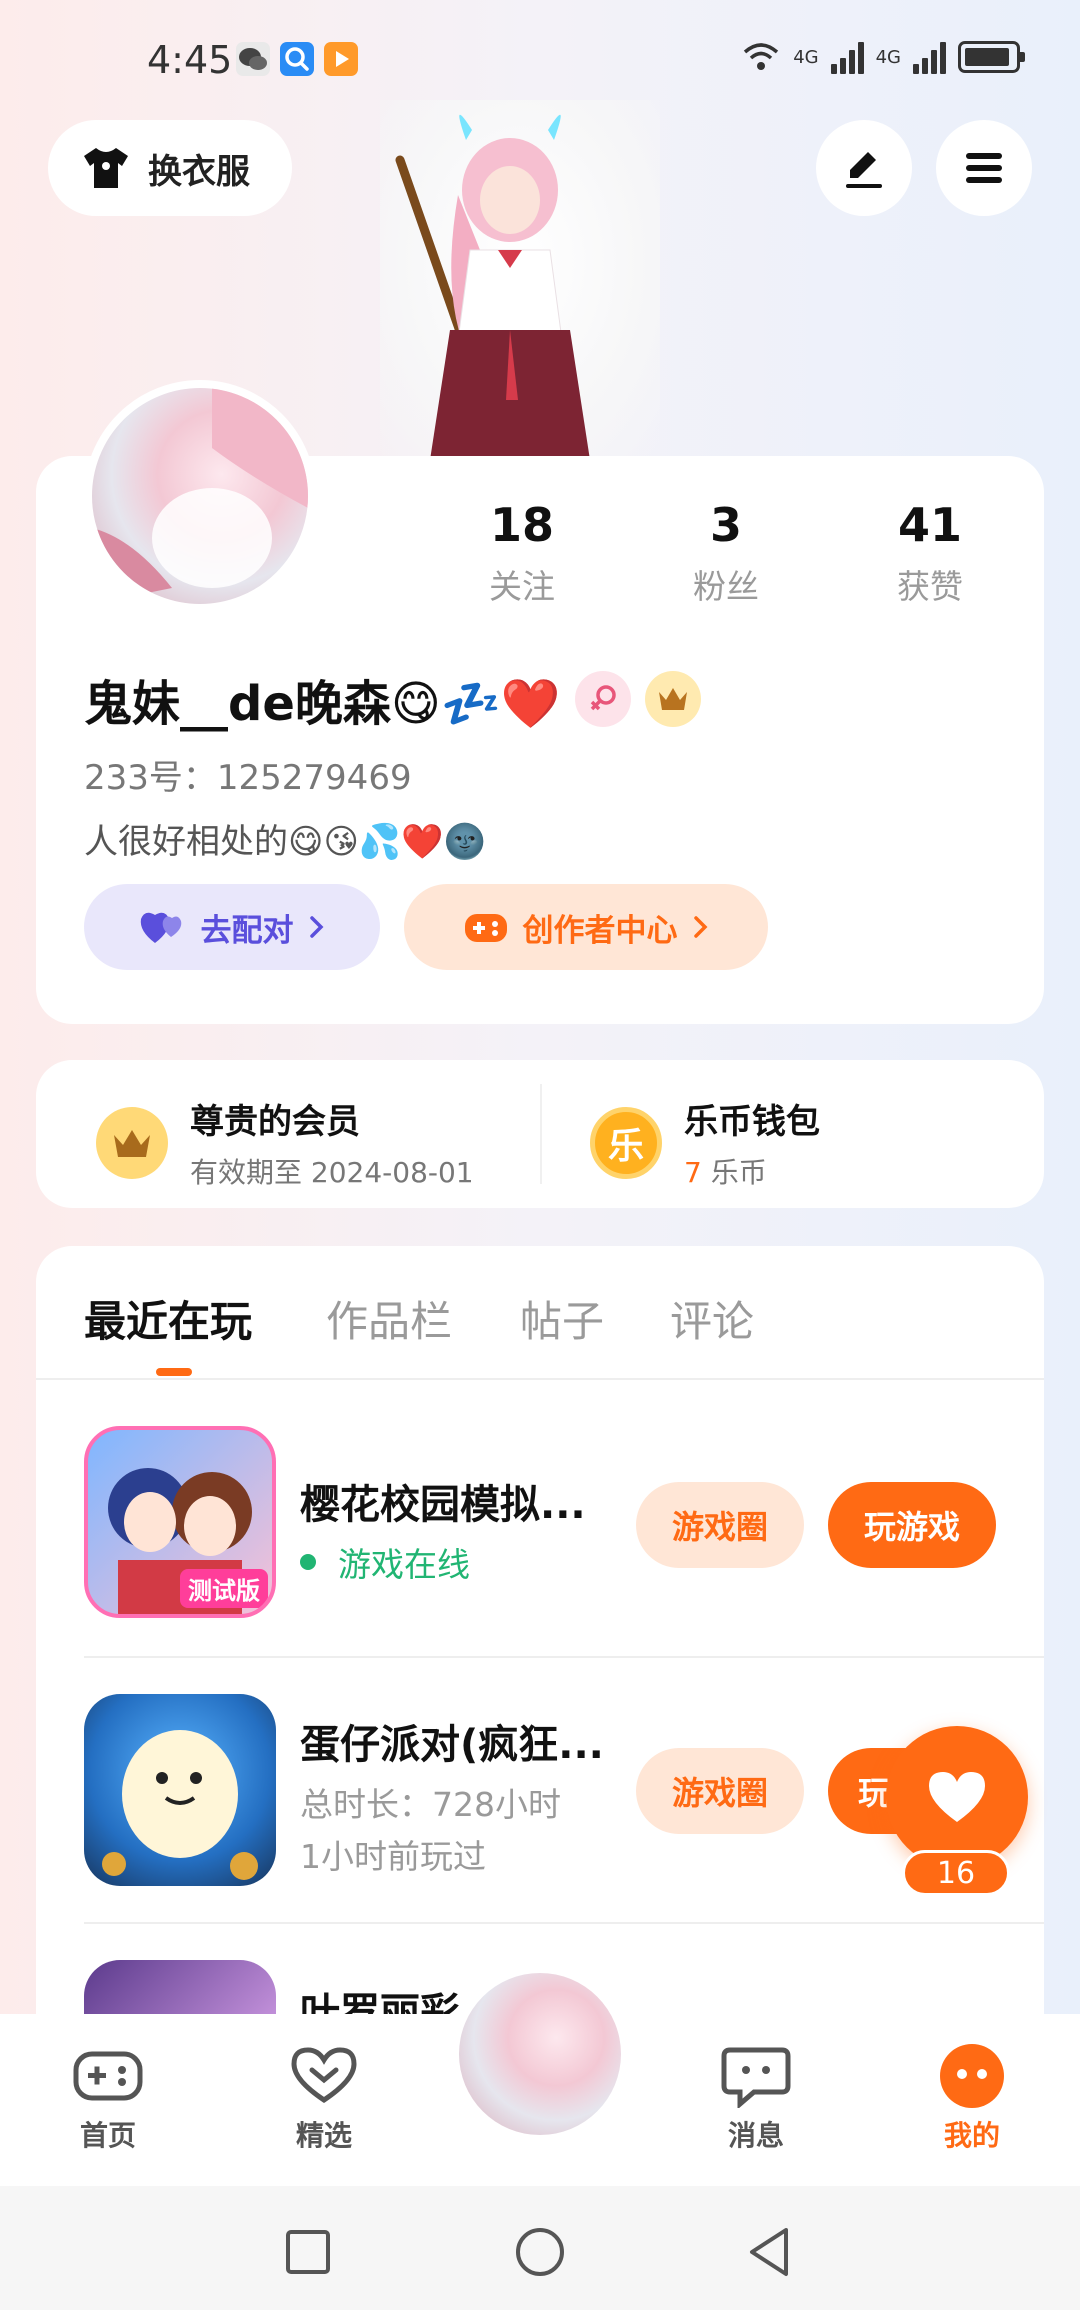  I want to click on membership-expiry: 有效期至 2024-08-01, so click(332, 1172).